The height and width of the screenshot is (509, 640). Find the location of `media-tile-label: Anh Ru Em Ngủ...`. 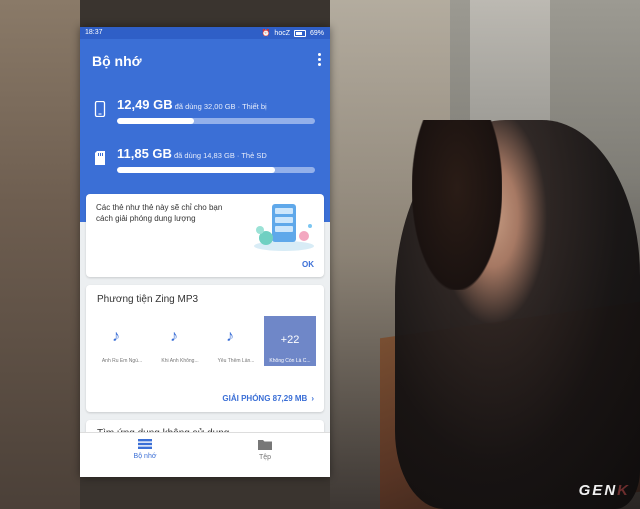

media-tile-label: Anh Ru Em Ngủ... is located at coordinates (122, 361).